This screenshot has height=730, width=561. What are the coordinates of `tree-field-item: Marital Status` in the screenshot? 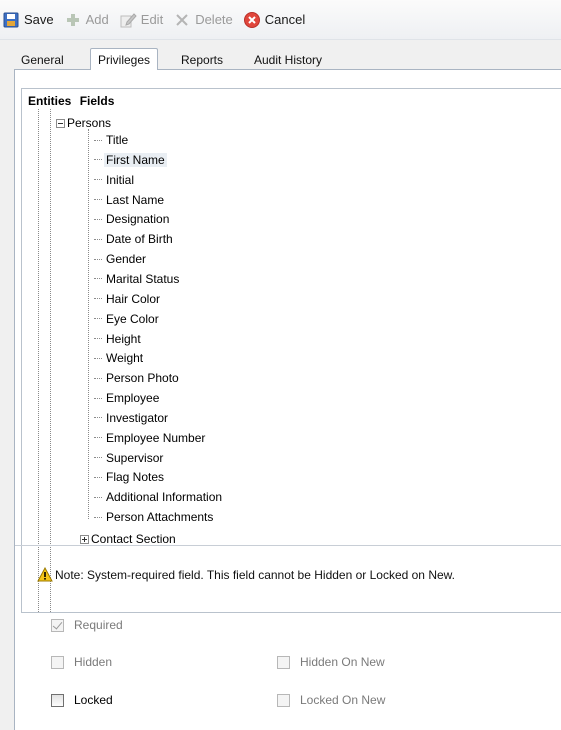 It's located at (137, 279).